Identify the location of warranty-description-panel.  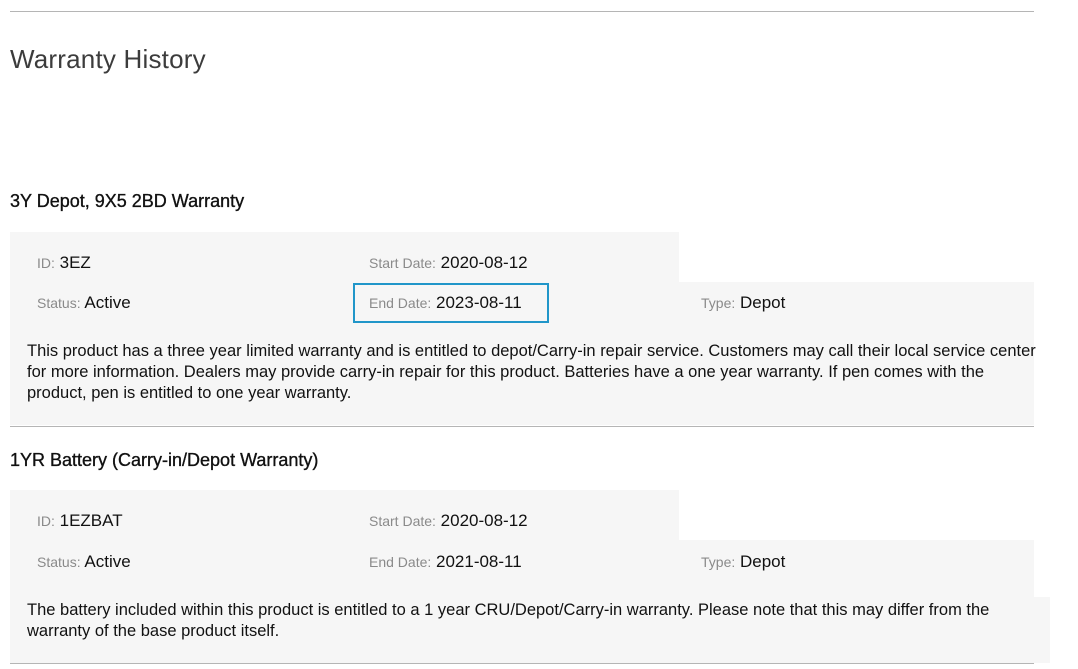
(522, 568).